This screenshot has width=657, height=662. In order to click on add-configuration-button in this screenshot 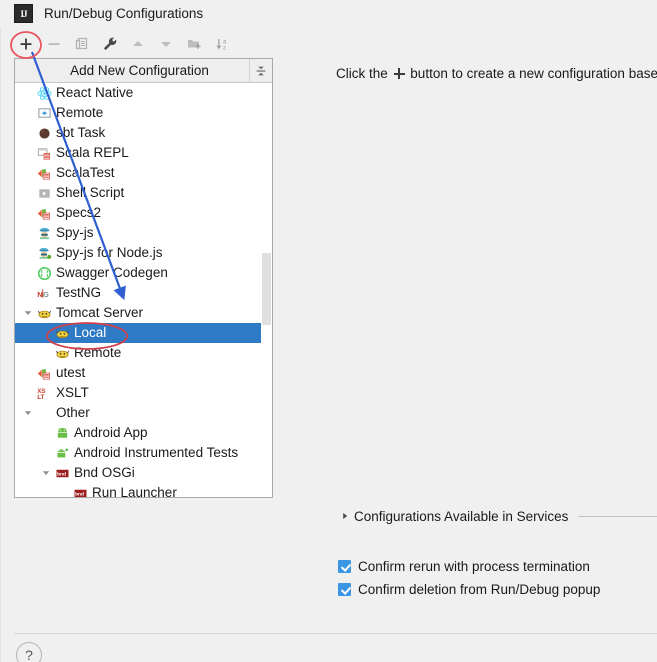, I will do `click(26, 44)`.